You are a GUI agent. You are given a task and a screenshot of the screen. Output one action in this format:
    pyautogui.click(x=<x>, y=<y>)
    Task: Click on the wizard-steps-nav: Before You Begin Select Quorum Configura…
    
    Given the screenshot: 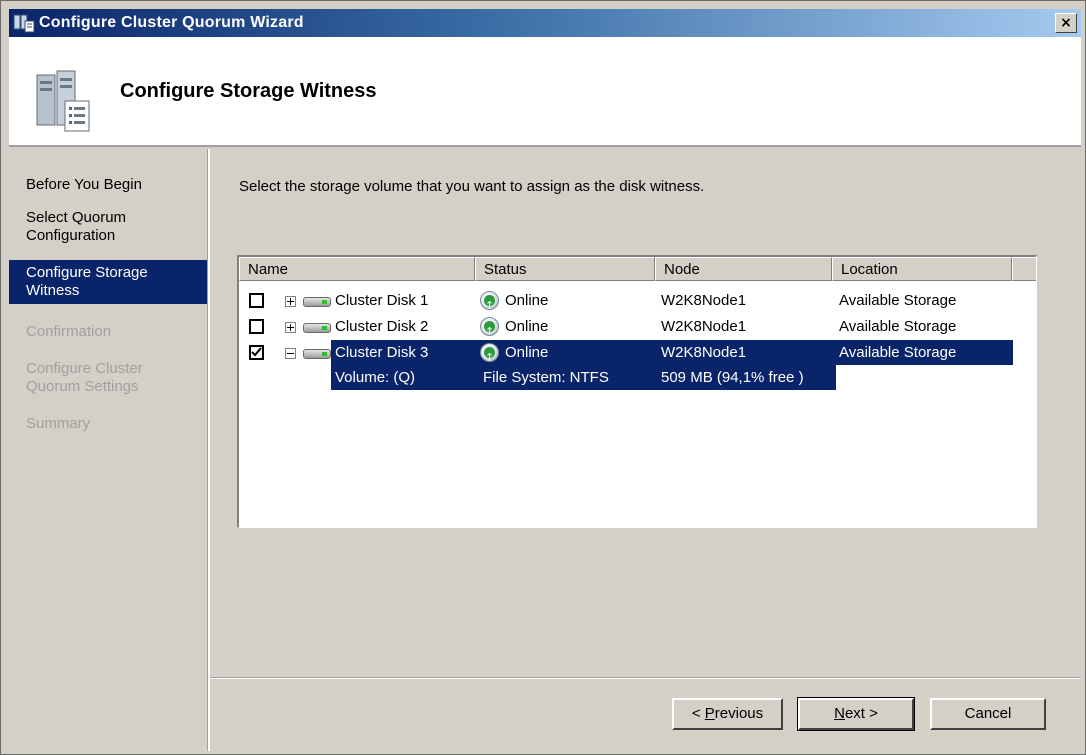 What is the action you would take?
    pyautogui.click(x=108, y=449)
    